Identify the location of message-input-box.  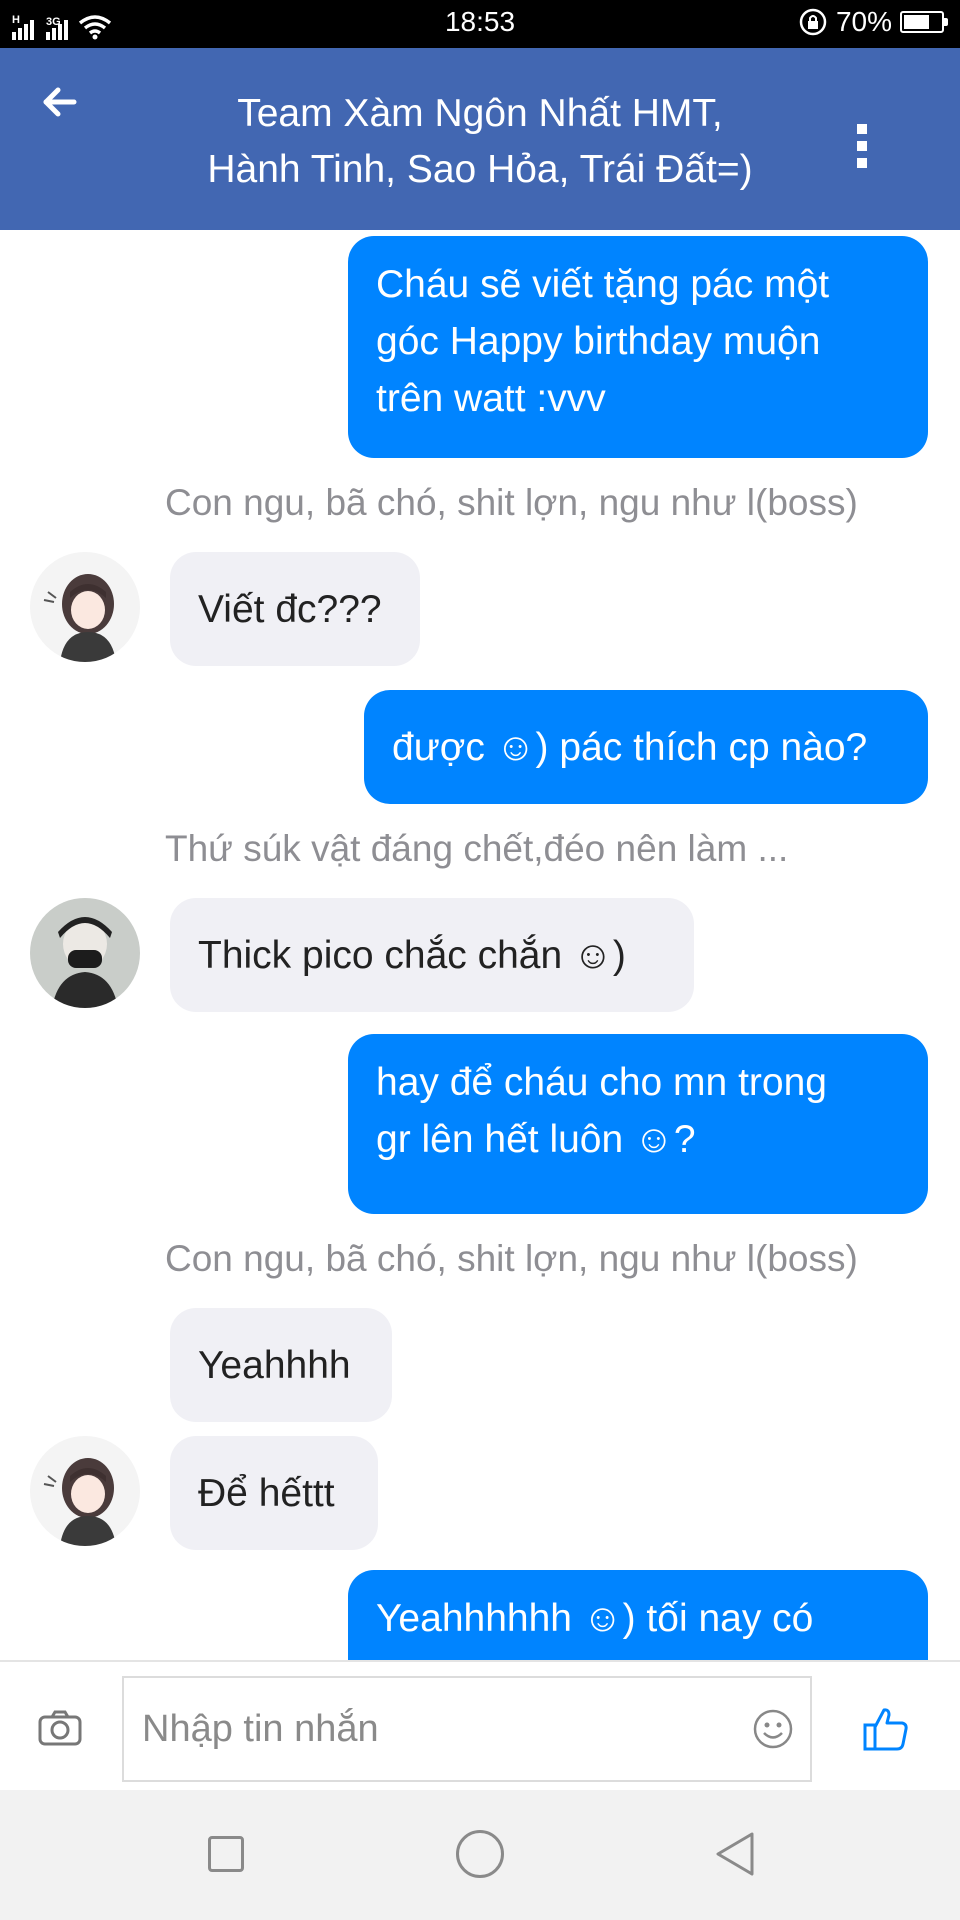
(467, 1729).